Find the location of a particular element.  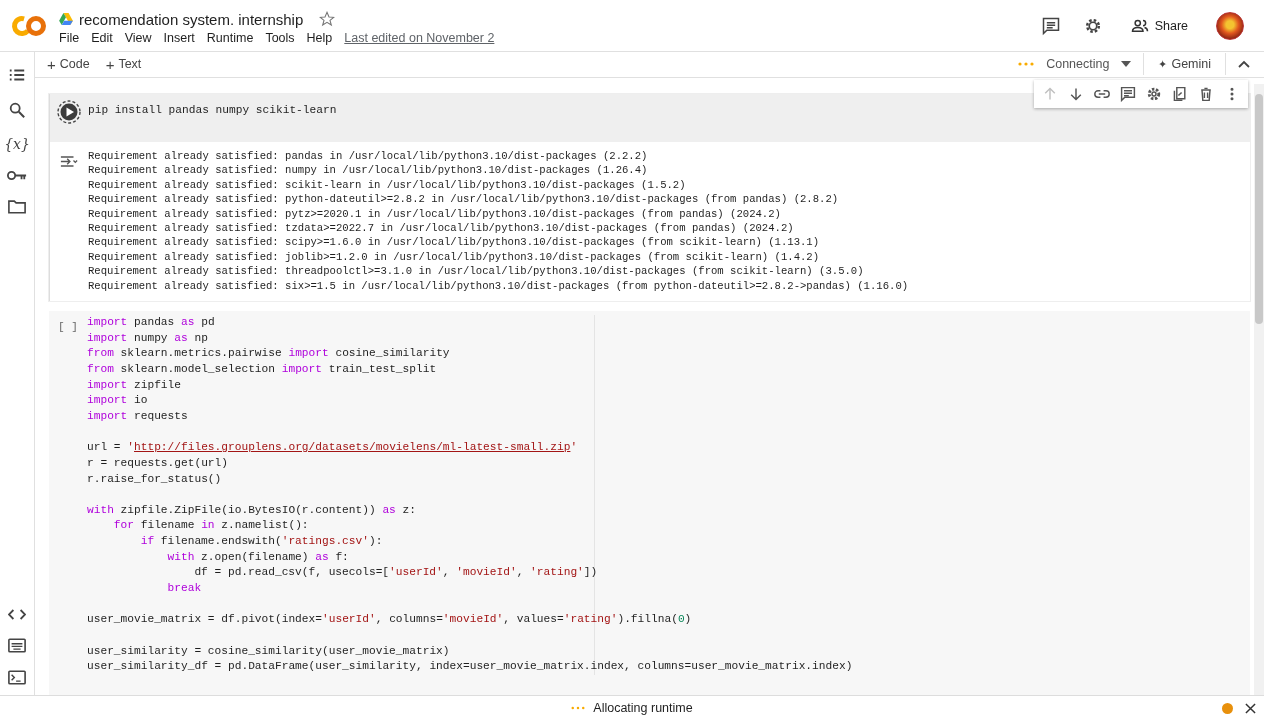

output-line: Requirement already satisfied: scikit-learn in /usr/local/lib/python3.10/dist-packages (1.5.2) is located at coordinates (387, 185).